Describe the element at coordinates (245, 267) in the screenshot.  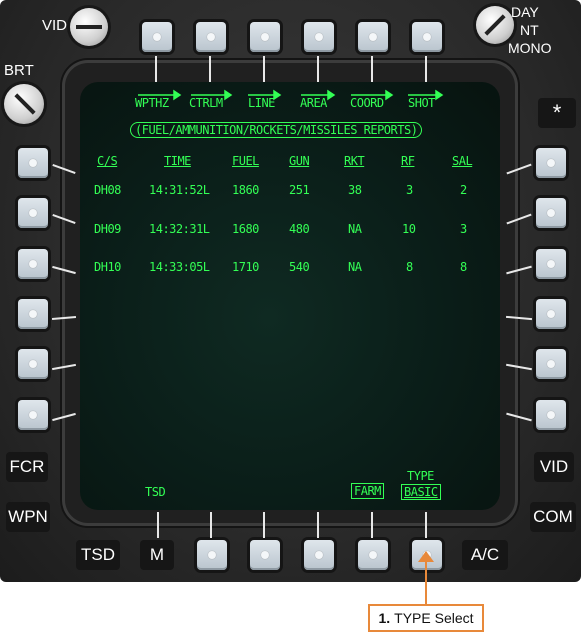
I see `table-cell: 1710` at that location.